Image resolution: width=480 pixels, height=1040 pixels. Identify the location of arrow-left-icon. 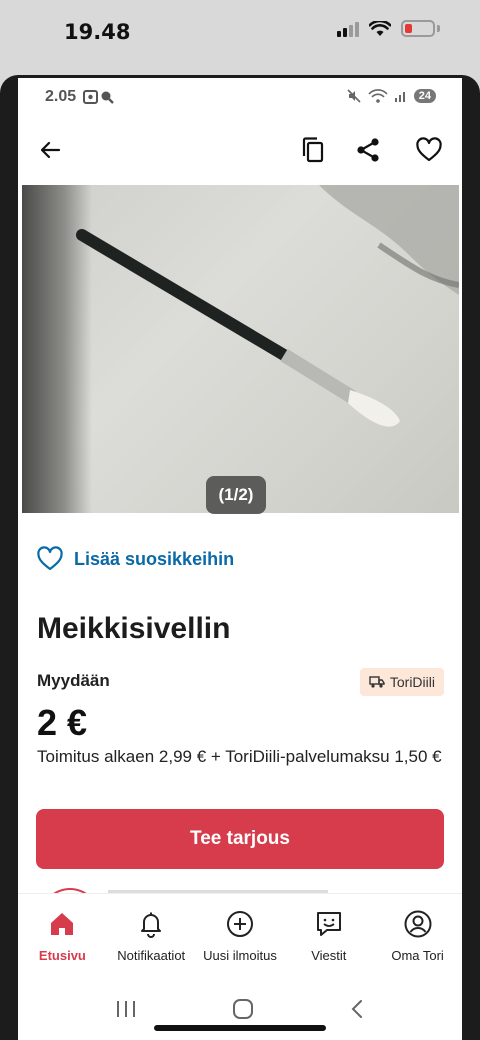
(50, 150).